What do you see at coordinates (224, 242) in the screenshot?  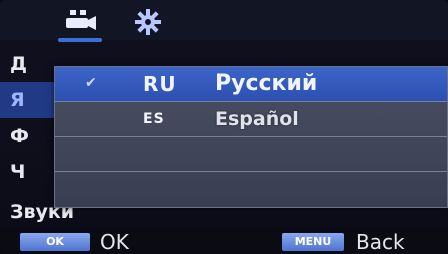 I see `bottom-key-bar: OK OK MENU Back` at bounding box center [224, 242].